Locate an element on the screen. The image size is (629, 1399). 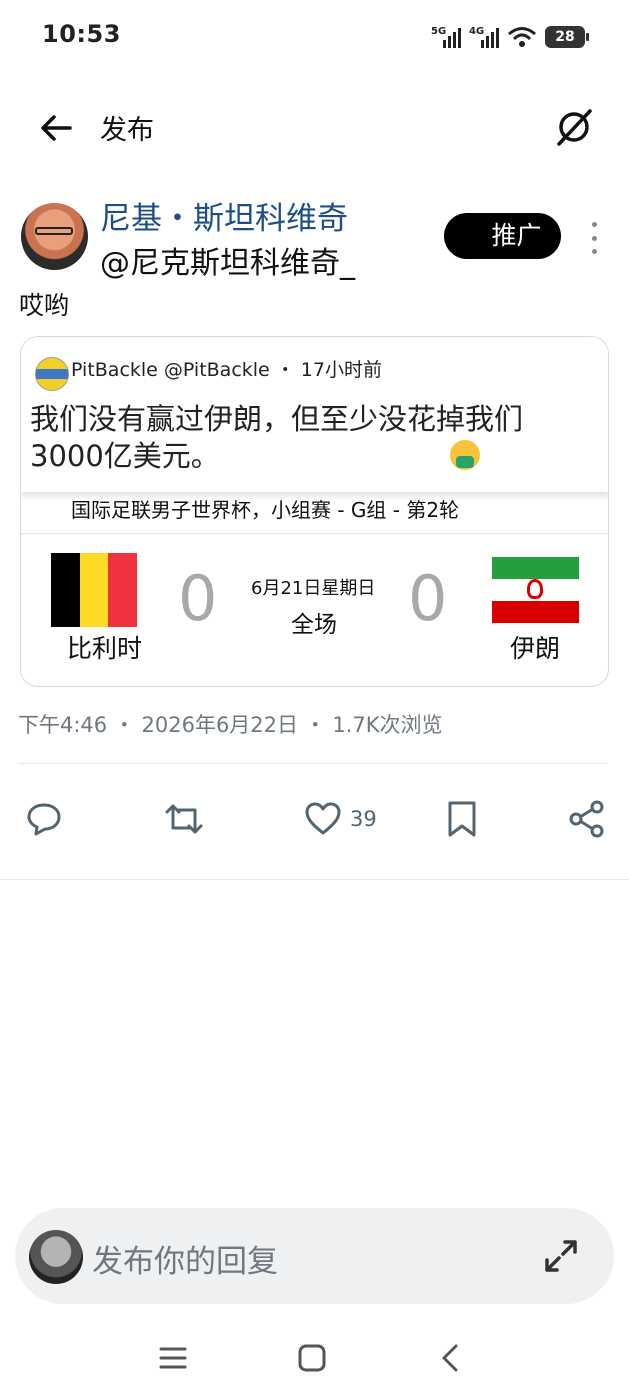
team-left-name: 比利时 is located at coordinates (105, 648).